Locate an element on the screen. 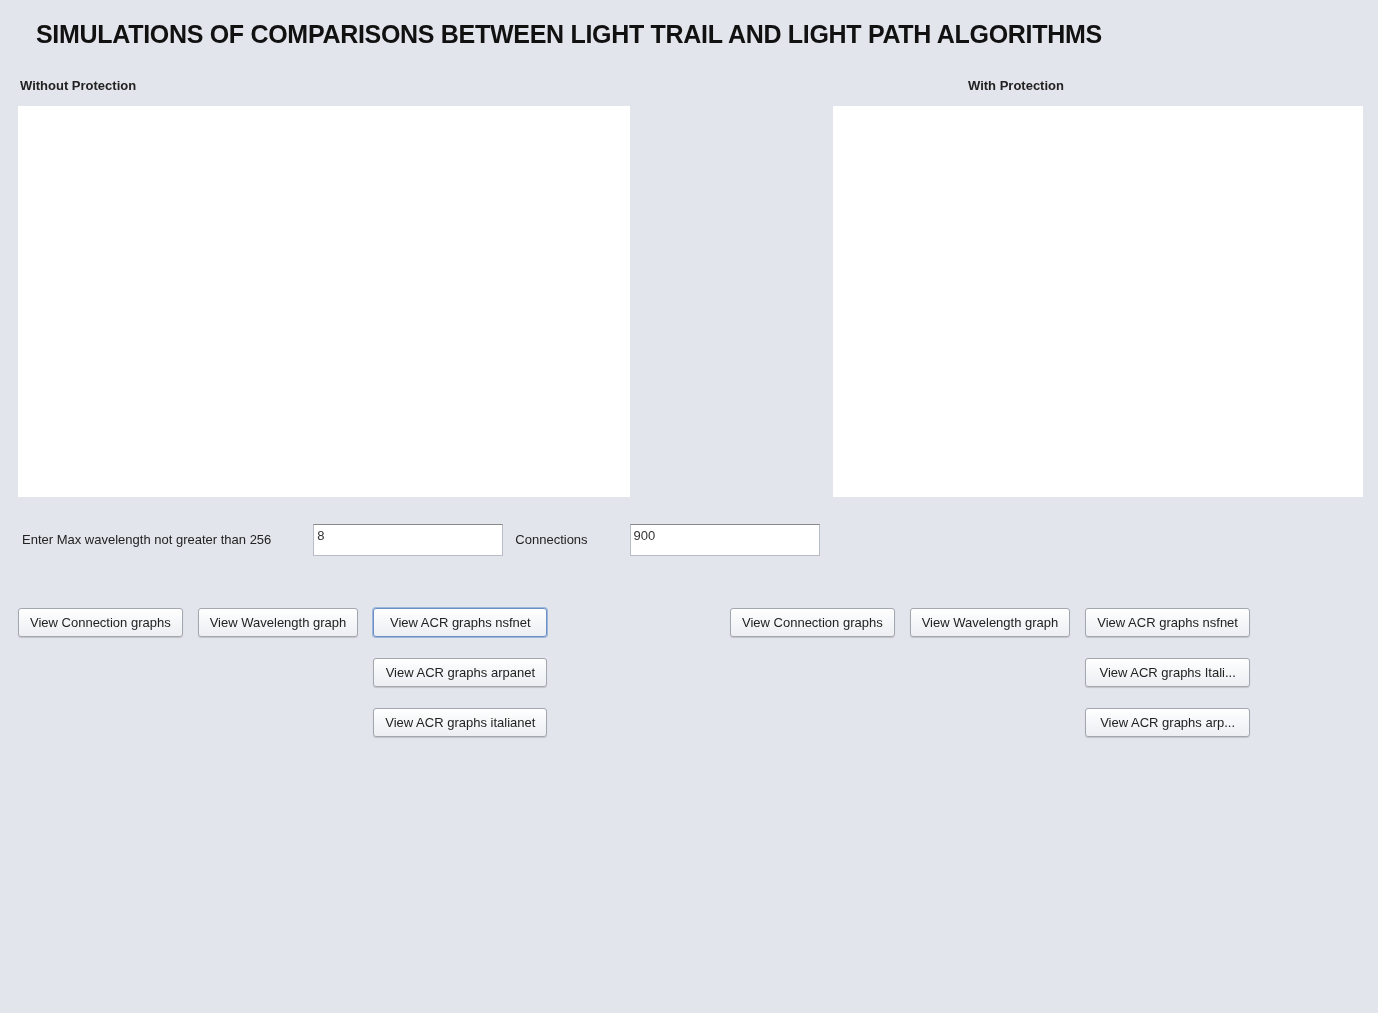 Image resolution: width=1378 pixels, height=1013 pixels. field-label: Enter Max wavelength not greater than 256 is located at coordinates (147, 539).